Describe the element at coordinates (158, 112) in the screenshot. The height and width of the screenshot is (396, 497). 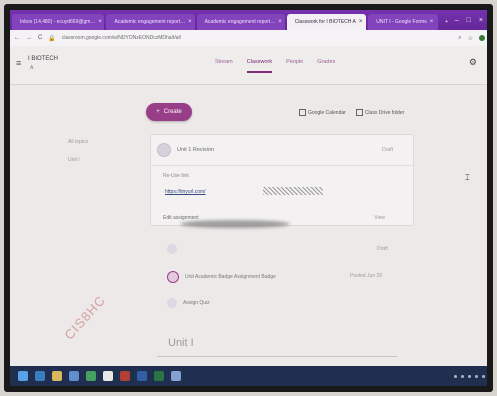
I see `plus-icon: +` at that location.